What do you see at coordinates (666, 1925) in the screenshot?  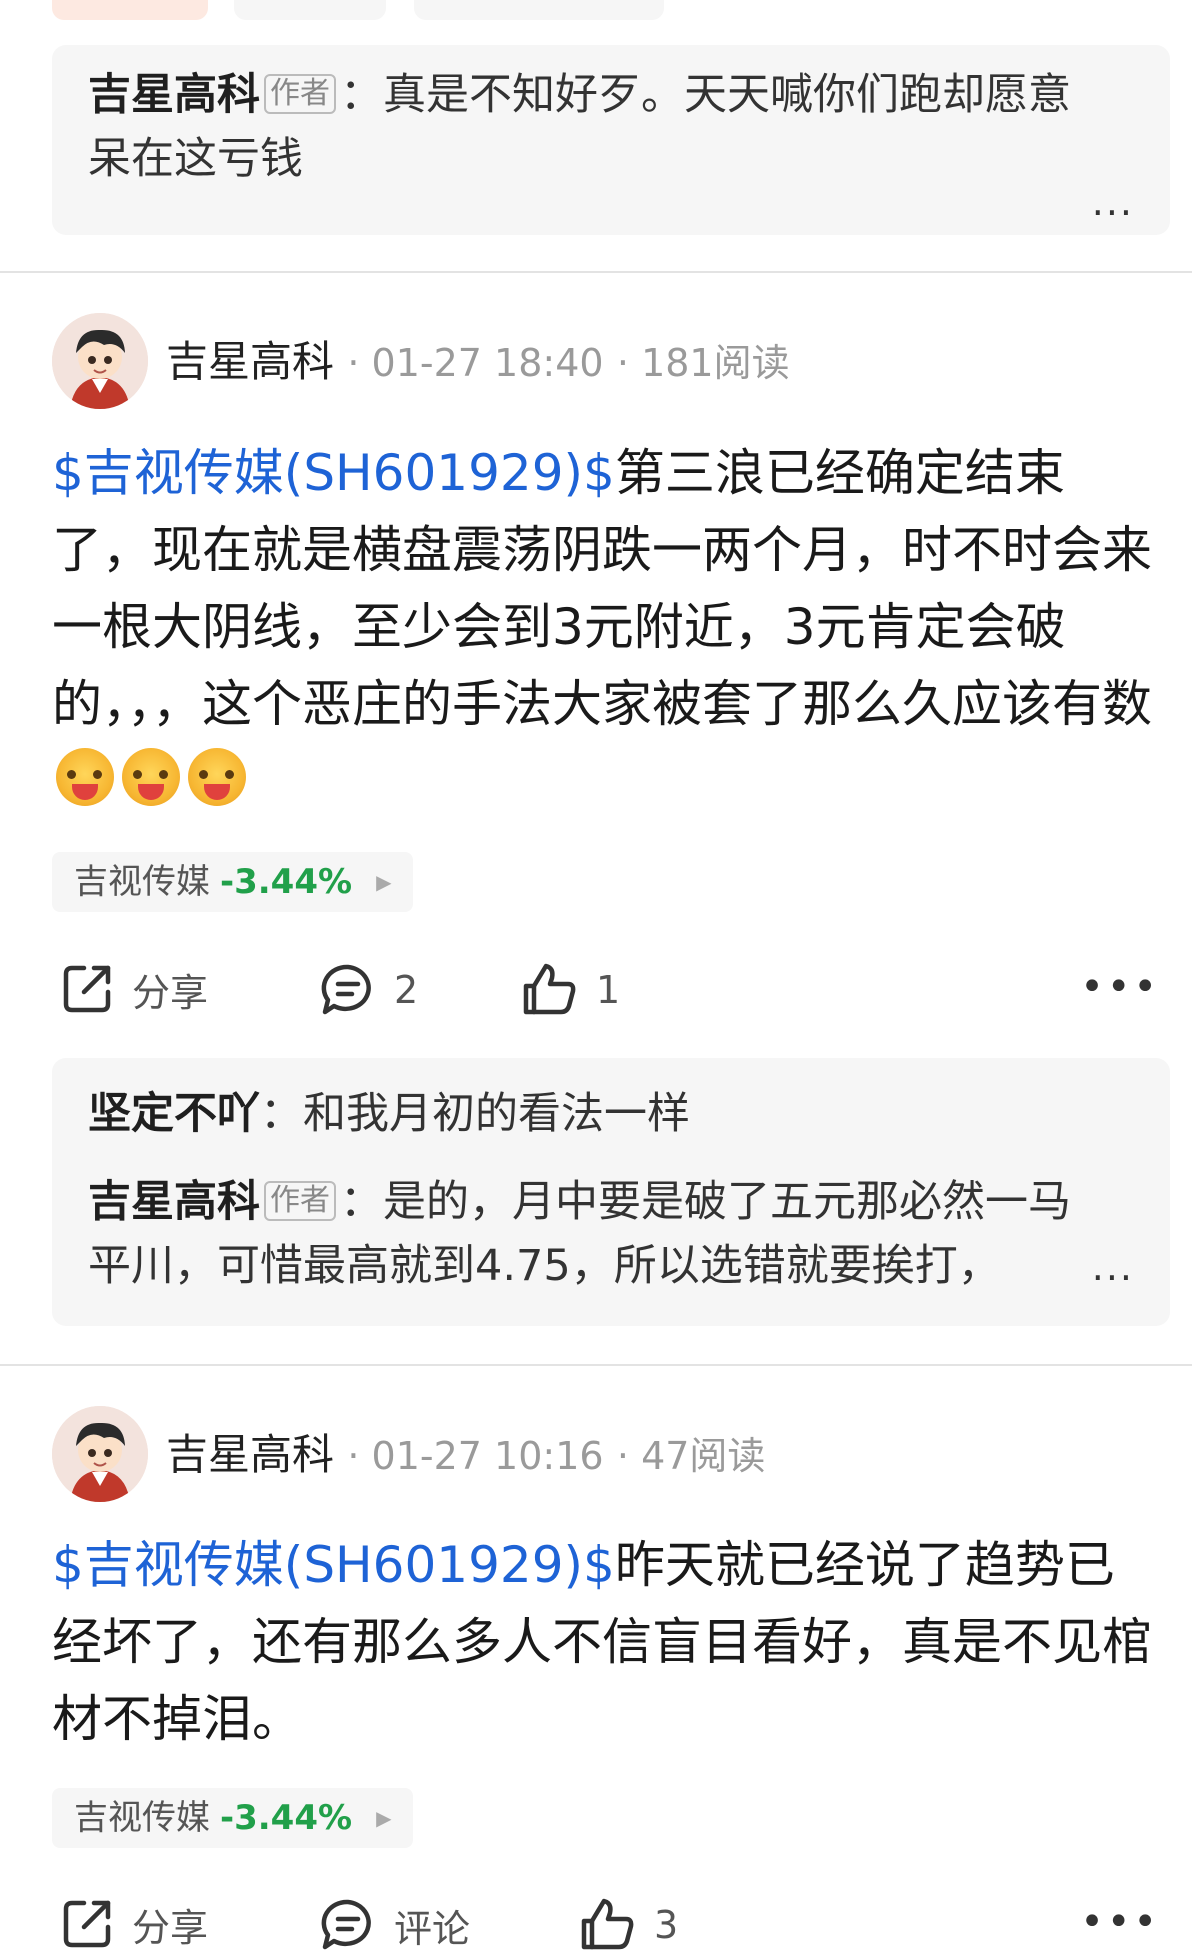 I see `like-count: 3` at bounding box center [666, 1925].